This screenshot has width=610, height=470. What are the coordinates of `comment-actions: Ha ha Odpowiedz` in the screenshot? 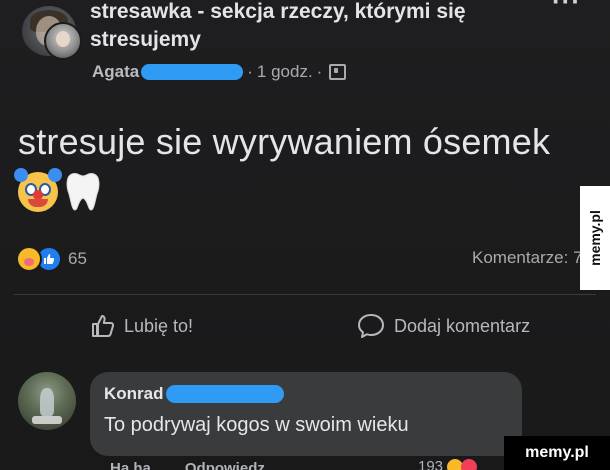 It's located at (187, 465).